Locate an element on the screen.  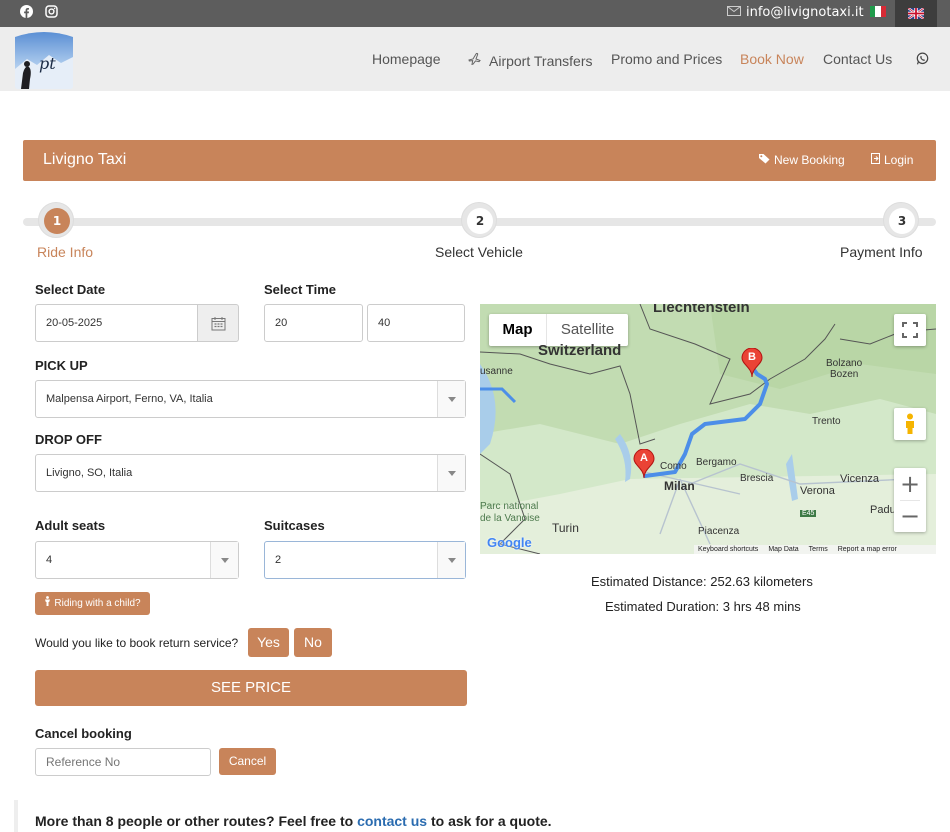
date-input: 20-05-2025 is located at coordinates (116, 323).